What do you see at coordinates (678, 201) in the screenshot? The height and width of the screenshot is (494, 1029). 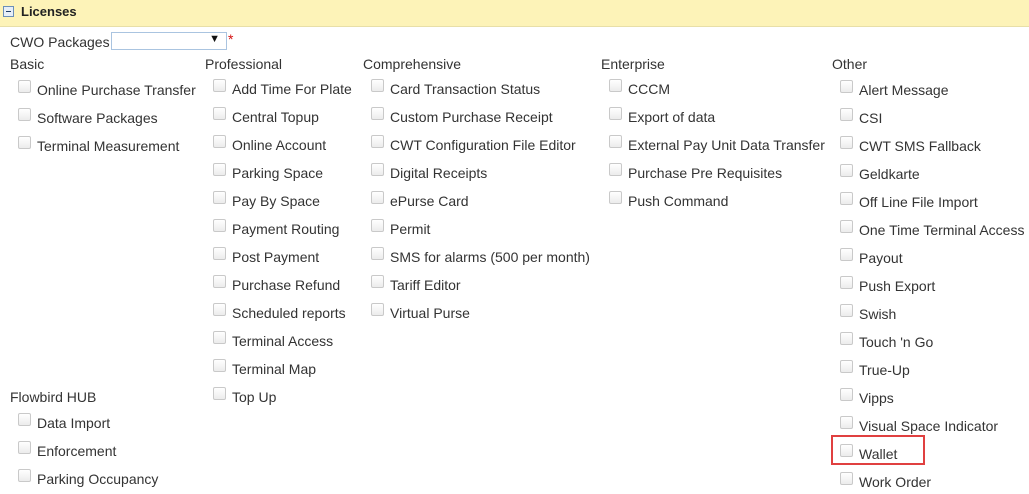 I see `license-label: Push Command` at bounding box center [678, 201].